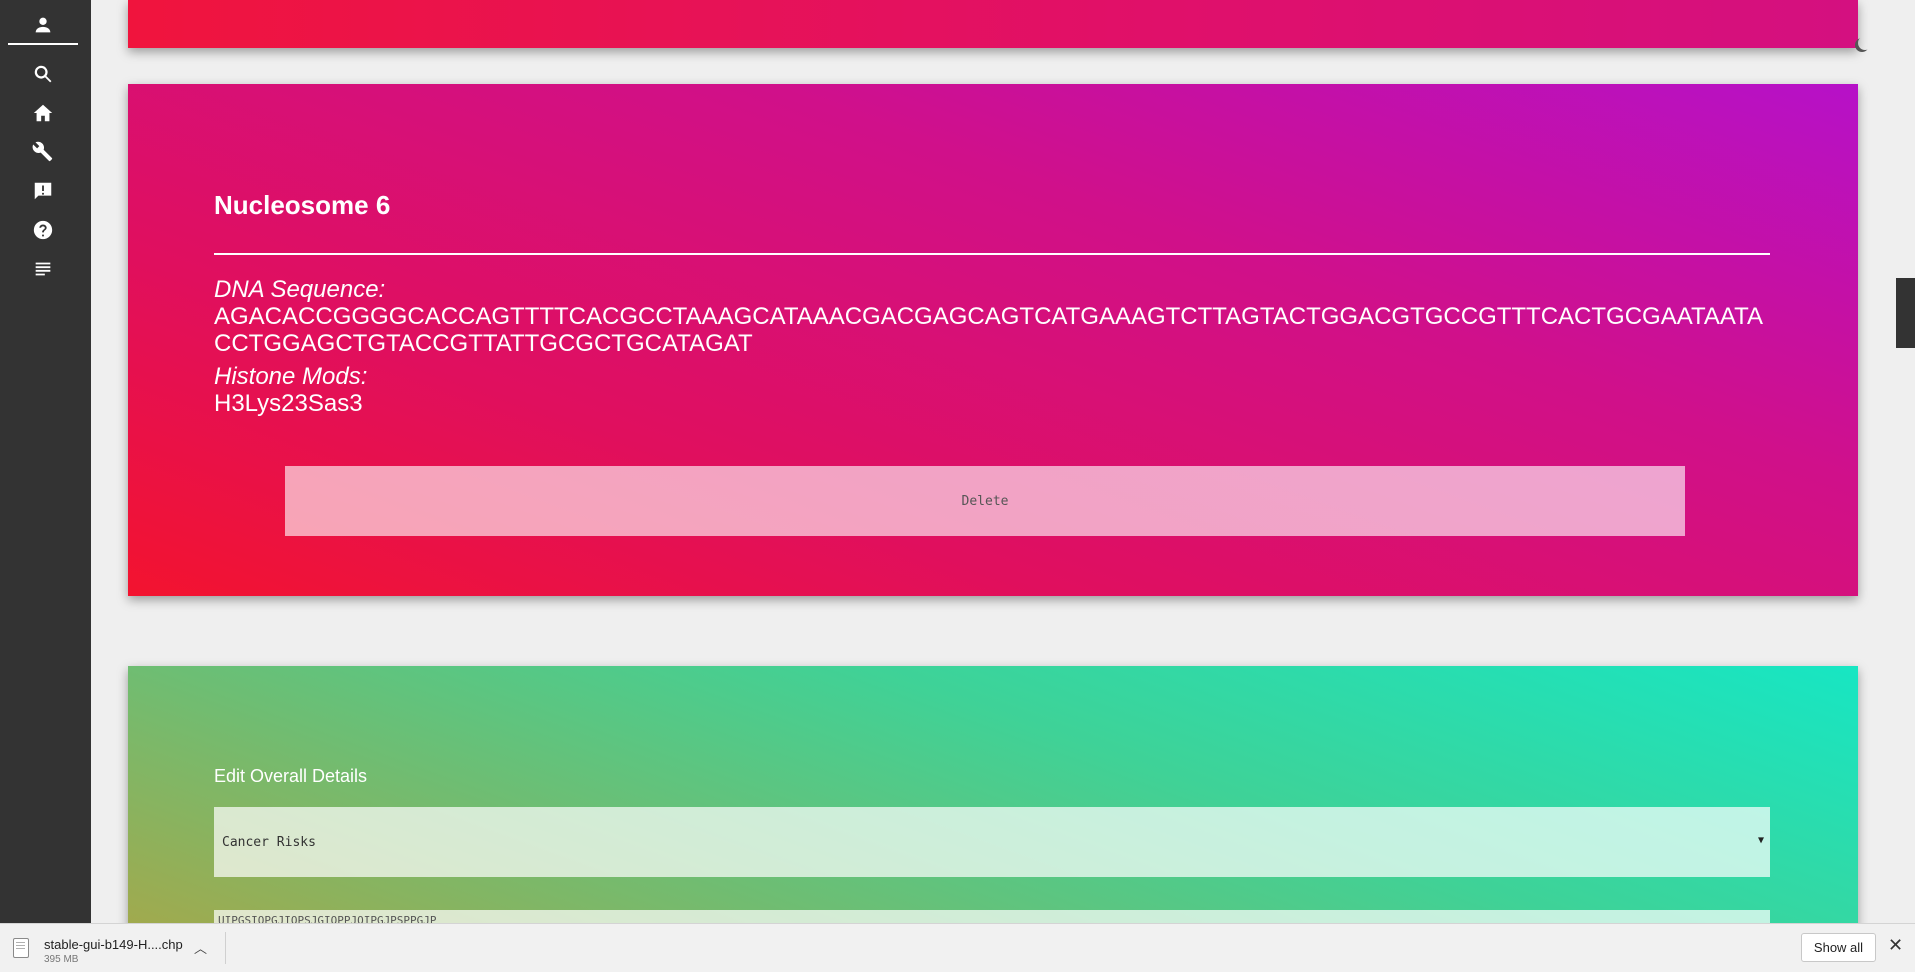  I want to click on sidebar-item-help, so click(43, 230).